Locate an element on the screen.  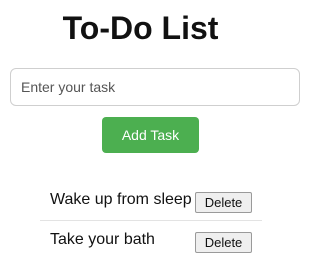
task-item: Take your bath Delete is located at coordinates (151, 243).